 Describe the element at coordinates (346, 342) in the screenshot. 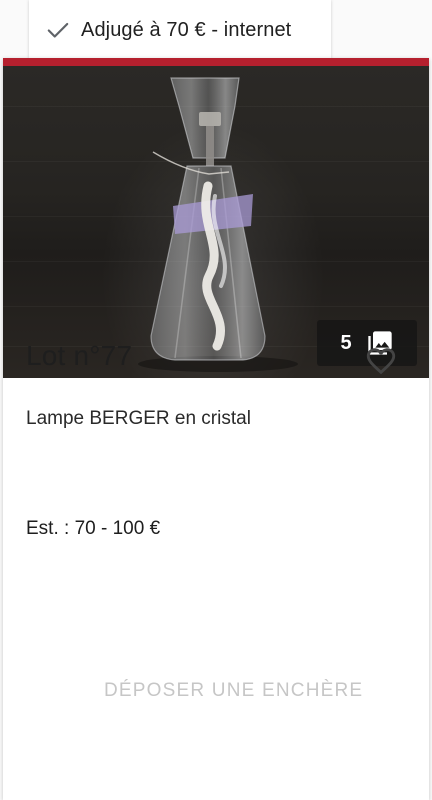

I see `photo-count: 5` at that location.